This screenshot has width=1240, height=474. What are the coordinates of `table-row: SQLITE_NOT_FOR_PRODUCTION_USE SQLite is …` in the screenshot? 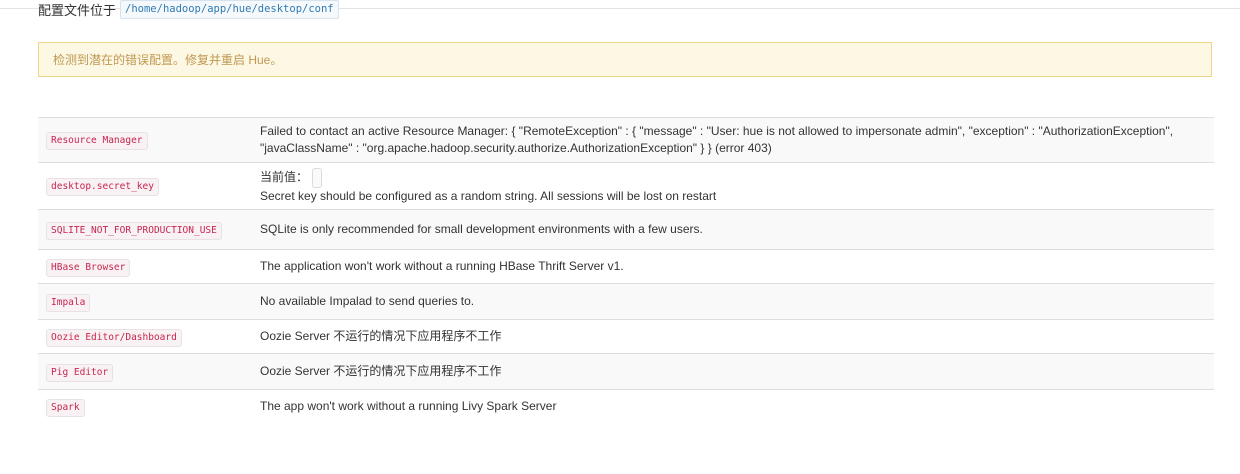 It's located at (626, 229).